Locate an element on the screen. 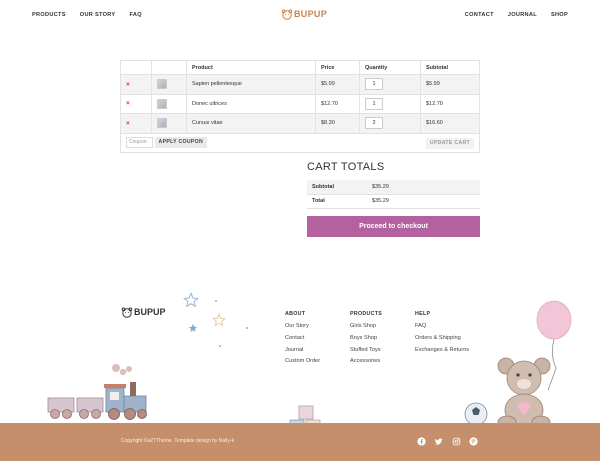 The image size is (600, 461). update-cart-button: UPDATE CART is located at coordinates (449, 143).